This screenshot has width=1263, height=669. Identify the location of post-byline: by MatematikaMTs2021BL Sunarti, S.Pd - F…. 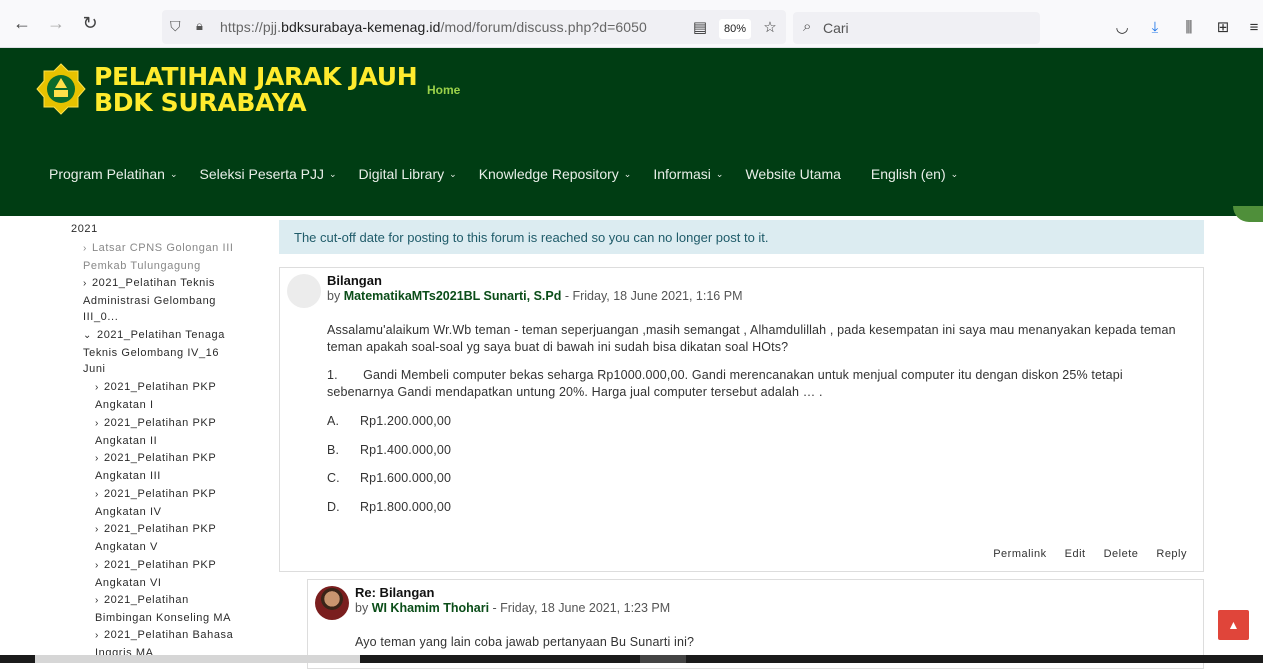
(535, 296).